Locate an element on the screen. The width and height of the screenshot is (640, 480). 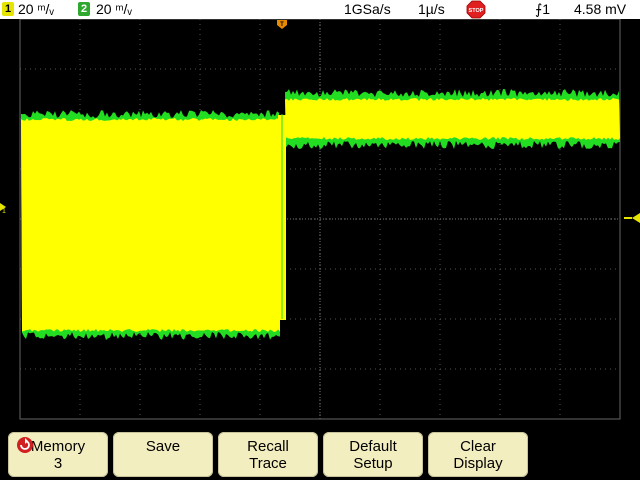
save-softkey-label: Save is located at coordinates (163, 446).